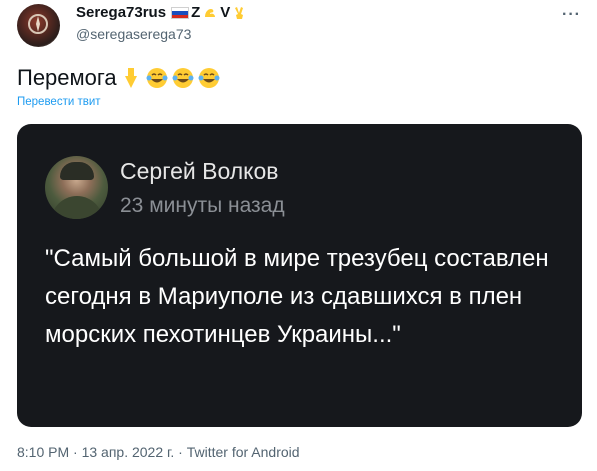 This screenshot has width=597, height=471. What do you see at coordinates (59, 102) in the screenshot?
I see `translate-tweet-link: Перевести твит` at bounding box center [59, 102].